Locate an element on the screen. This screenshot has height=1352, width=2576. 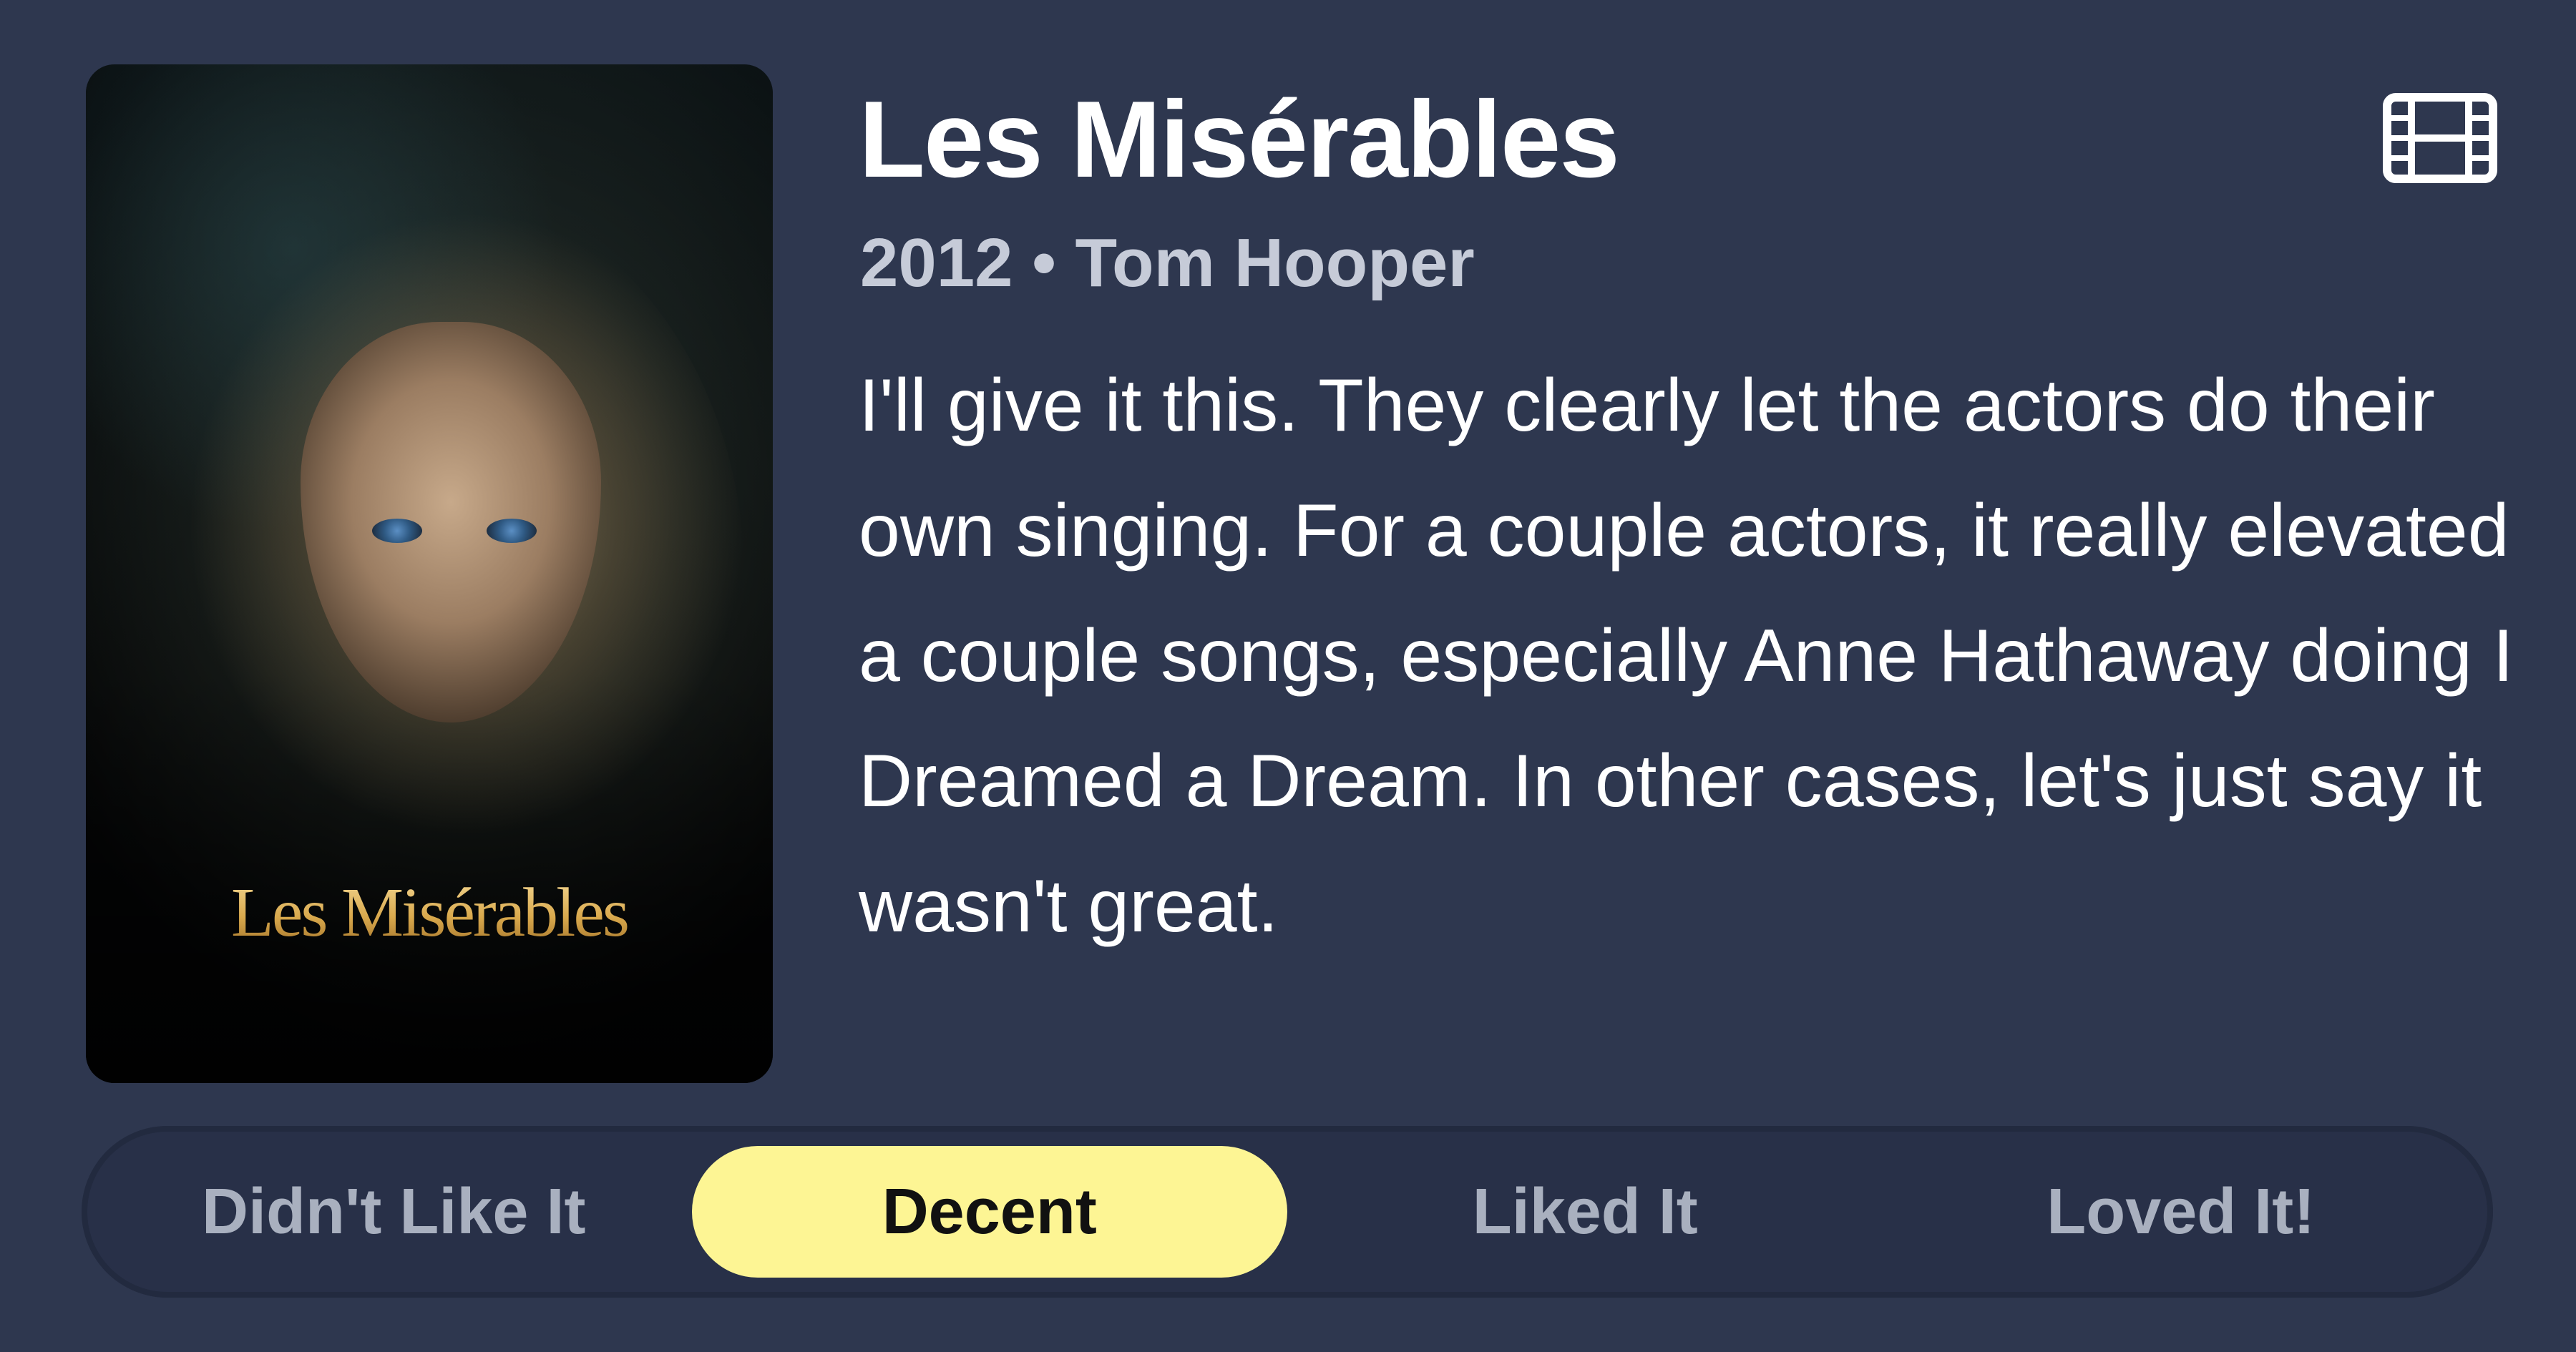
poster-eye-left is located at coordinates (397, 531).